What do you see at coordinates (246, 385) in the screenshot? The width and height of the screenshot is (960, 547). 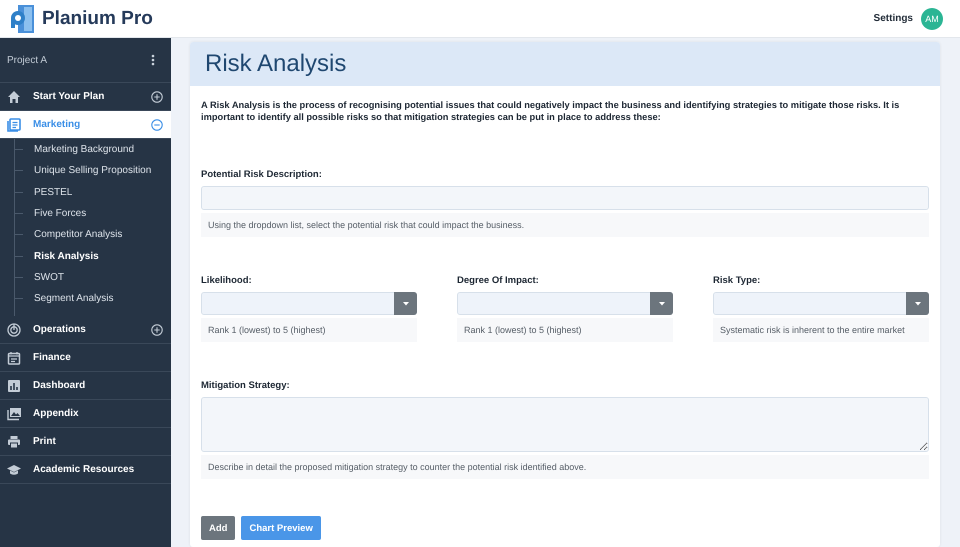 I see `field-label: Mitigation Strategy:` at bounding box center [246, 385].